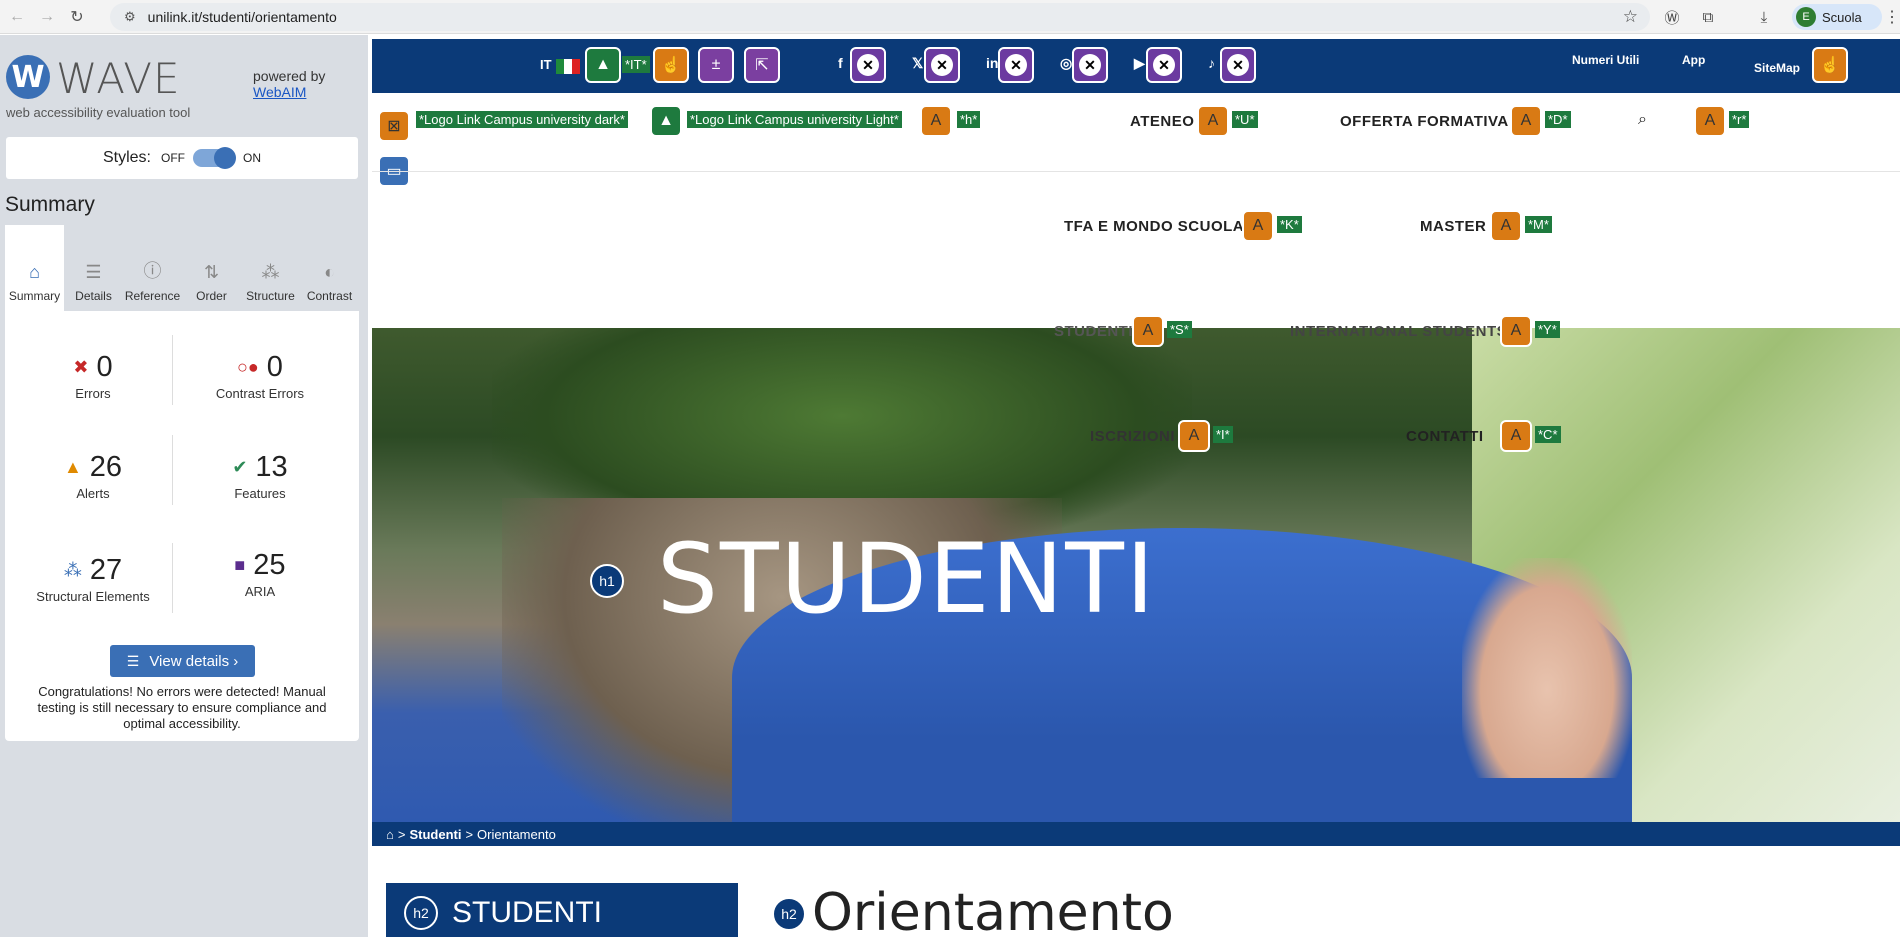  What do you see at coordinates (568, 66) in the screenshot?
I see `italian-flag-icon` at bounding box center [568, 66].